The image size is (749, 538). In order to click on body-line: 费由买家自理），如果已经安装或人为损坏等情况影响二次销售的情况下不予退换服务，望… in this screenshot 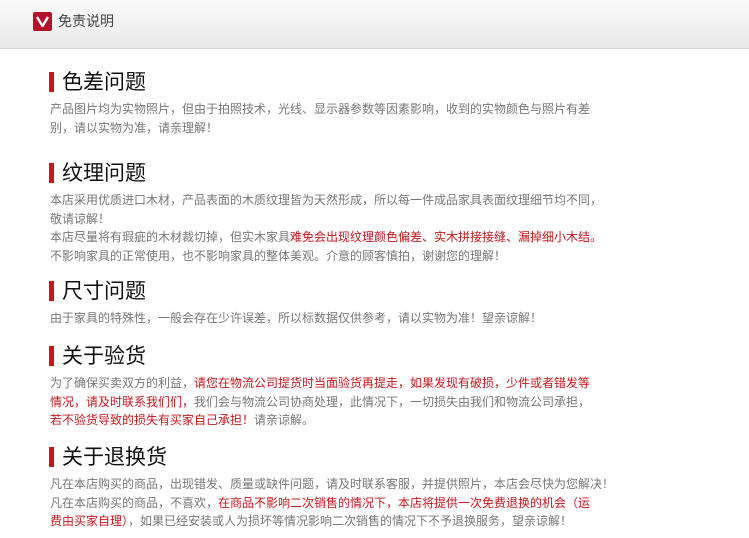, I will do `click(393, 521)`.